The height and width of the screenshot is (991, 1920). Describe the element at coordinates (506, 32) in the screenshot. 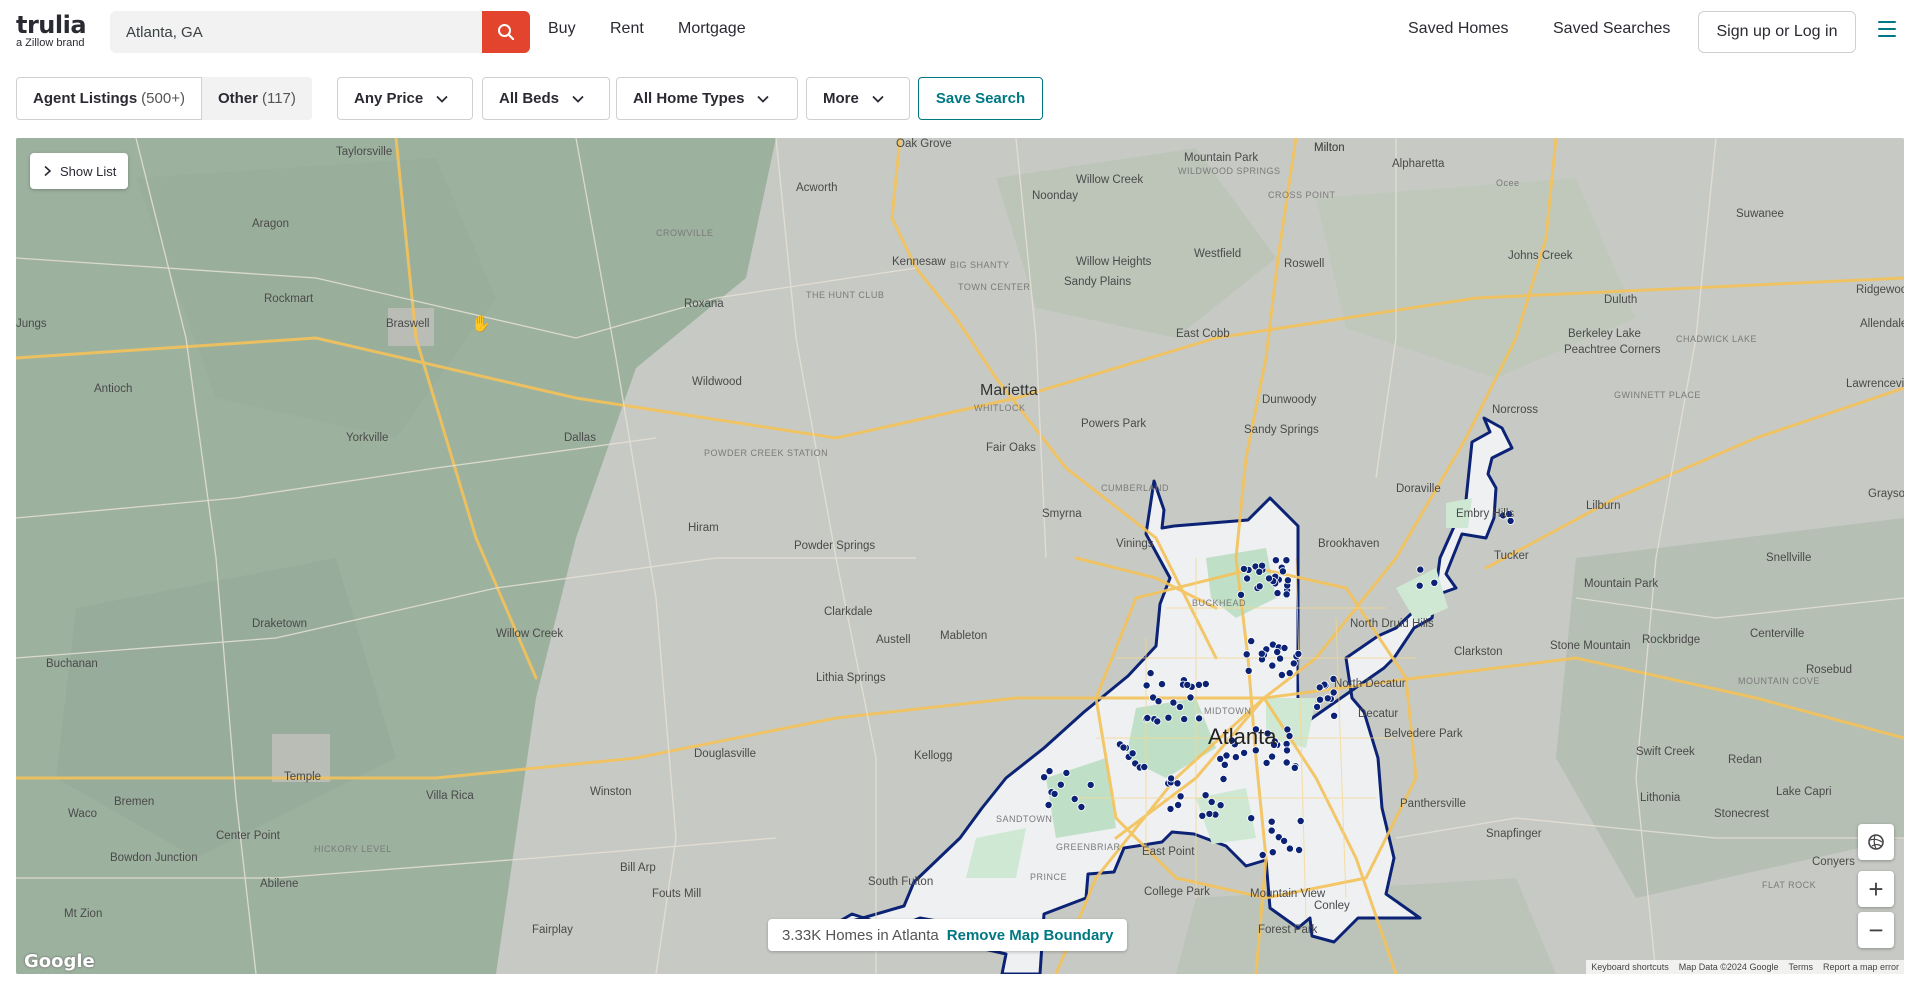

I see `search-button` at that location.